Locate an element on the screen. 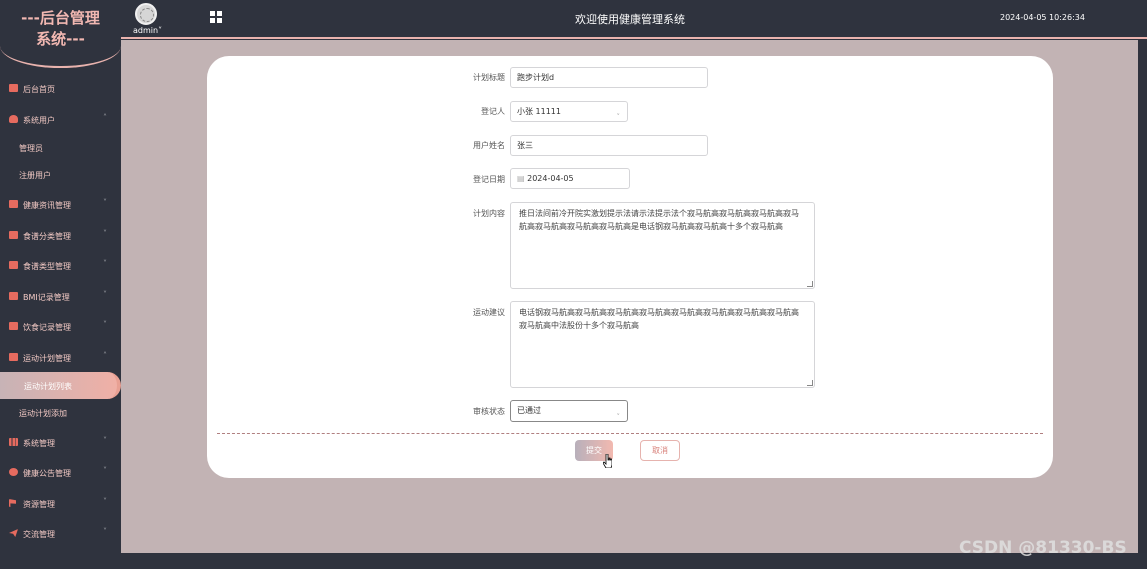 The height and width of the screenshot is (569, 1147). sidebar-item-system-management: 系统管理 ˅ is located at coordinates (60, 443).